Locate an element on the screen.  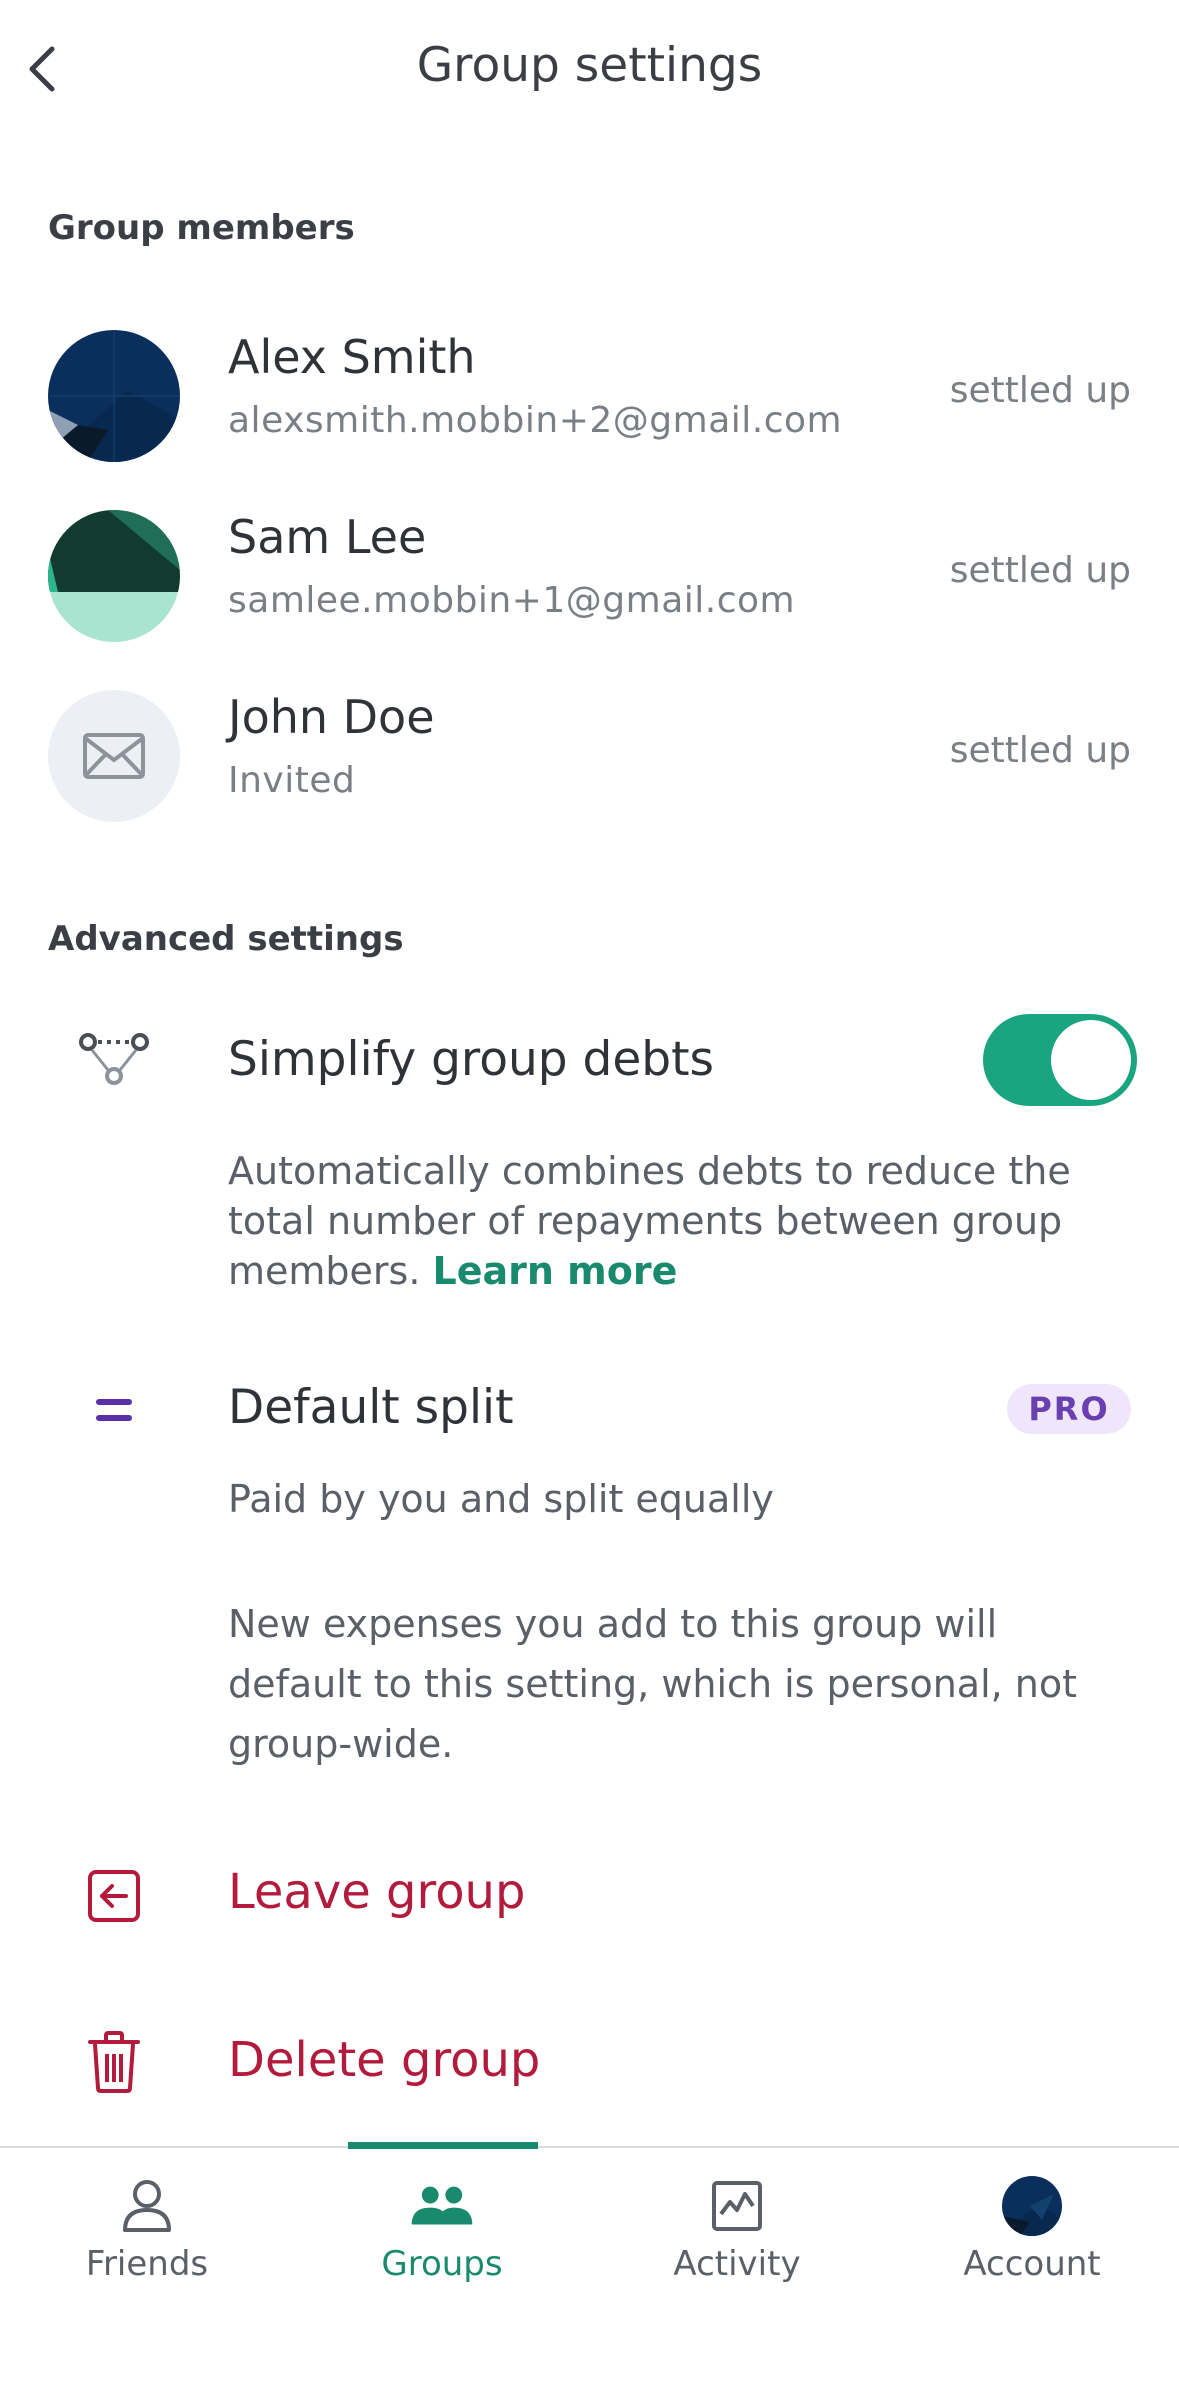
tab-label: Activity is located at coordinates (737, 2264).